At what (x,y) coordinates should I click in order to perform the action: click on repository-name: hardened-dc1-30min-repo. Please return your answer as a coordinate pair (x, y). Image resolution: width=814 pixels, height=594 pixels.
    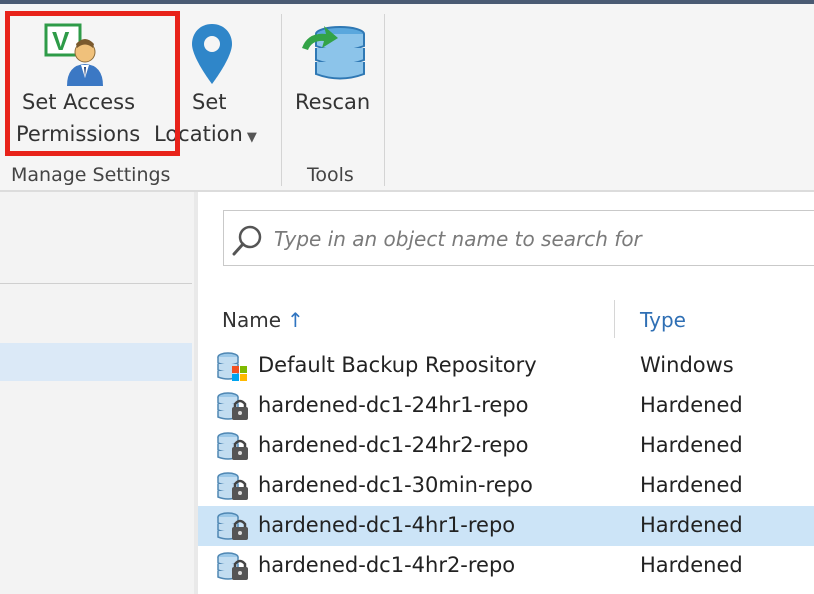
    Looking at the image, I should click on (395, 485).